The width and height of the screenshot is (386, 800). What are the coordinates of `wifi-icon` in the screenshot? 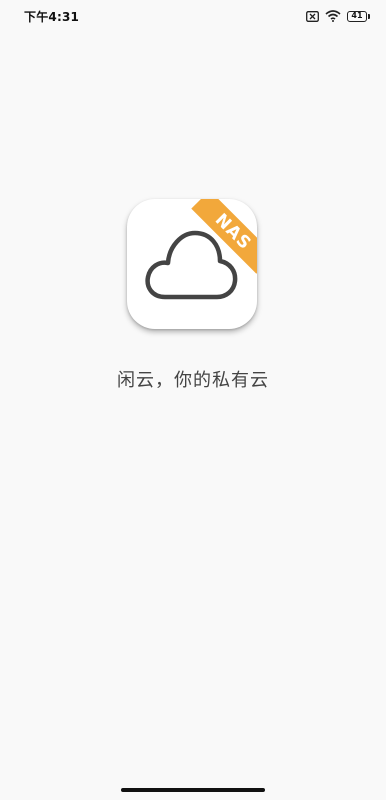 It's located at (333, 16).